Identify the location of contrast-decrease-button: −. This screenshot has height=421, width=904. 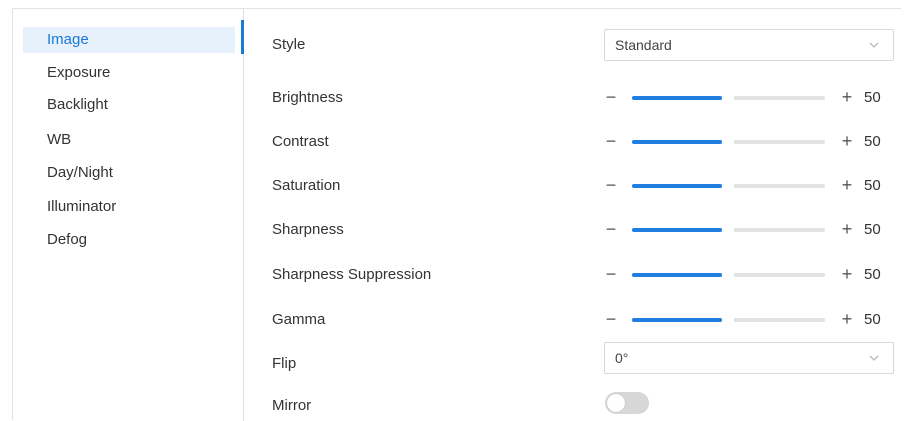
(611, 141).